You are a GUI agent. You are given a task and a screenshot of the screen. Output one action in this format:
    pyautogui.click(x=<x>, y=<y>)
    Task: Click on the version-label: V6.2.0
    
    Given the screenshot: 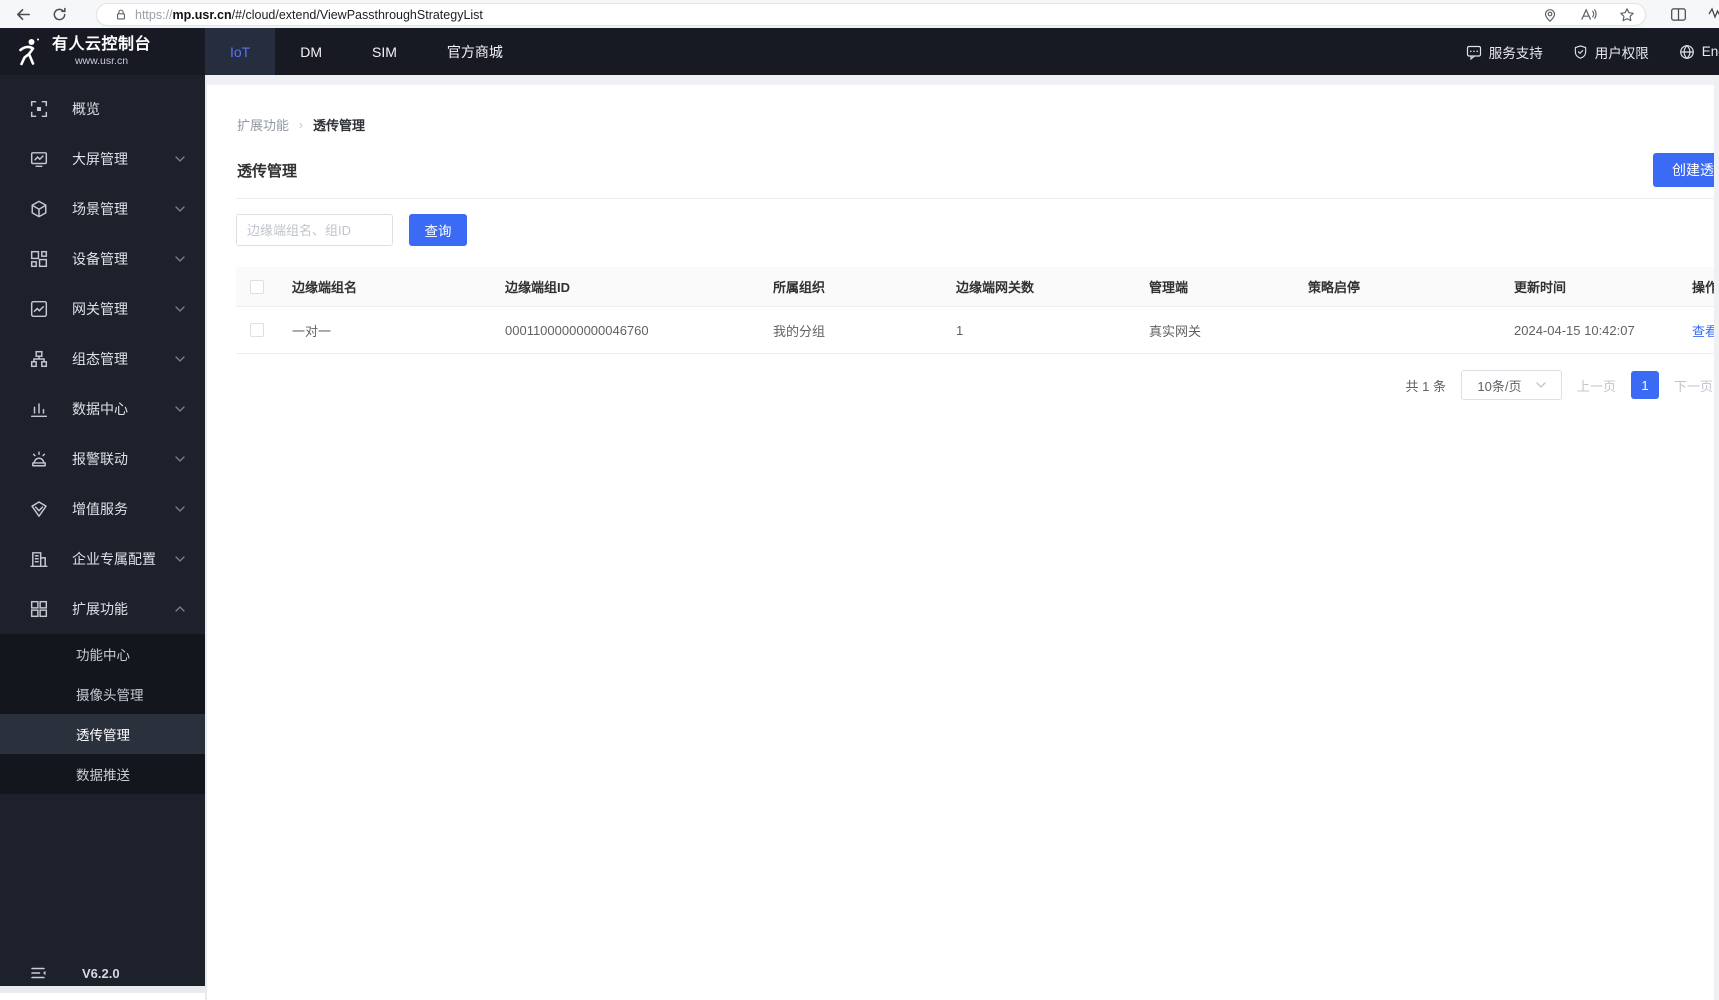 What is the action you would take?
    pyautogui.click(x=101, y=973)
    